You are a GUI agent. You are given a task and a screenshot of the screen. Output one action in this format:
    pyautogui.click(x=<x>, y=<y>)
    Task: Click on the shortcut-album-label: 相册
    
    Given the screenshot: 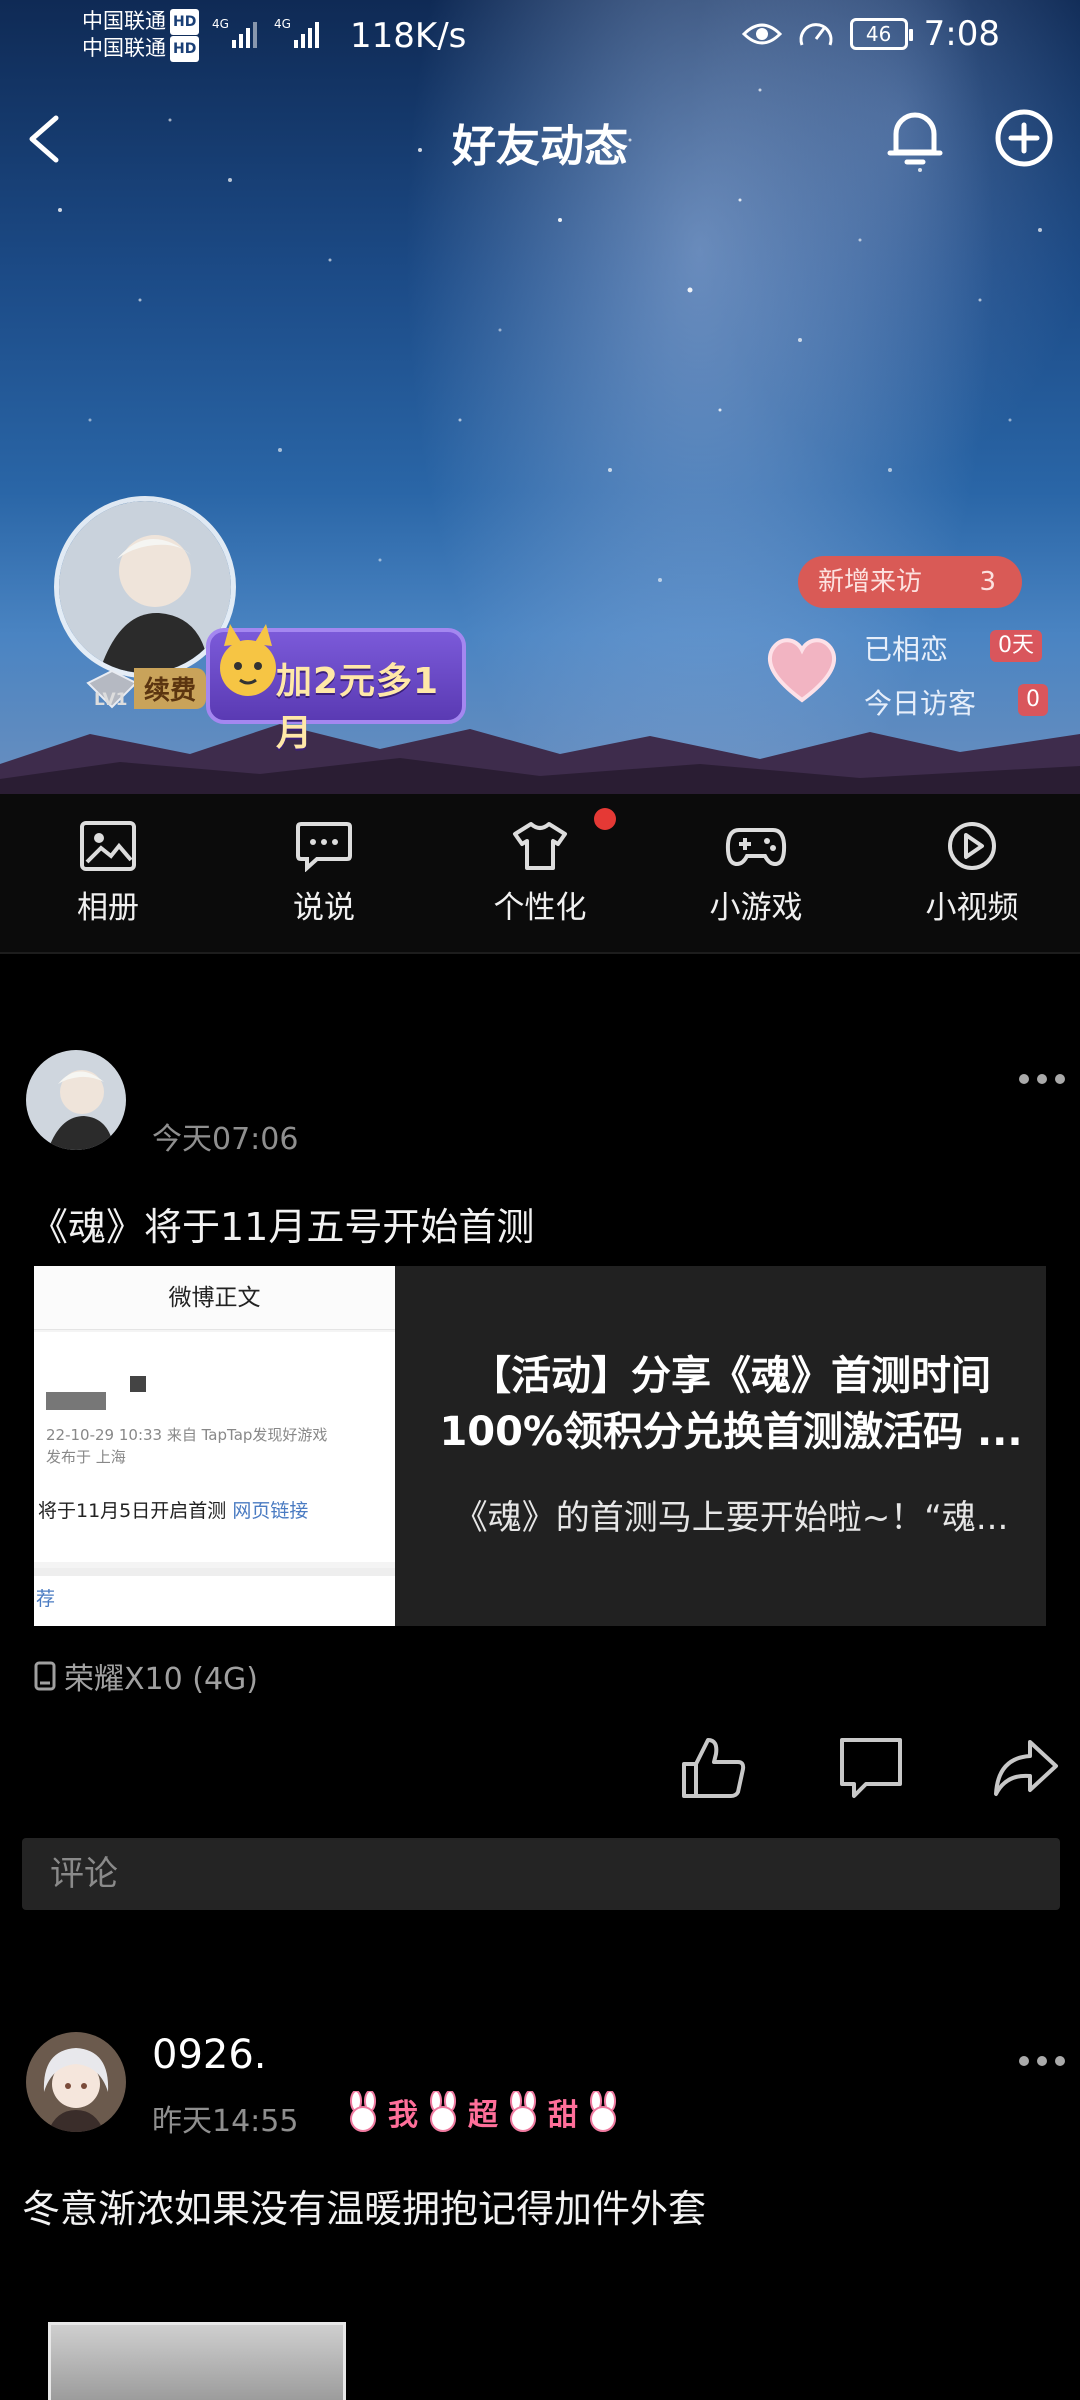 What is the action you would take?
    pyautogui.click(x=108, y=908)
    